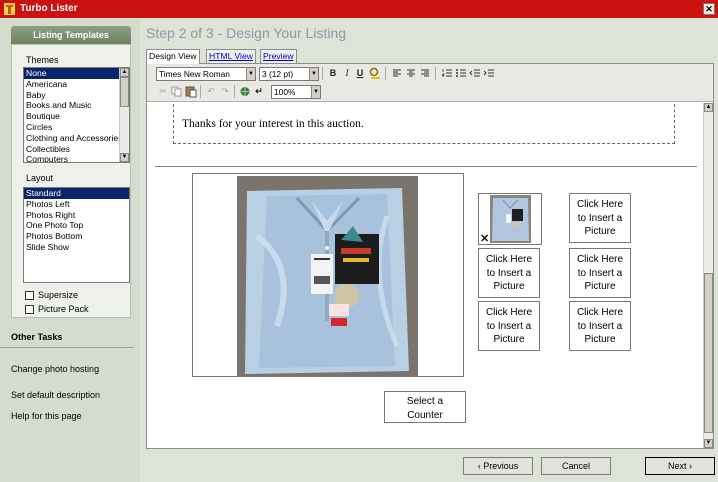 This screenshot has width=718, height=482. Describe the element at coordinates (425, 401) in the screenshot. I see `counter-text-line: Select a` at that location.